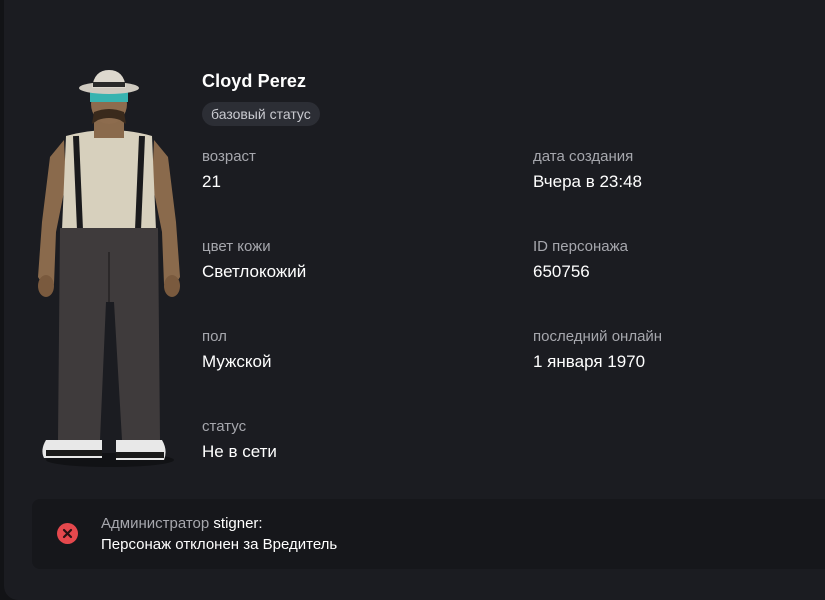 Image resolution: width=825 pixels, height=600 pixels. I want to click on created-date-value: Вчера в 23:48, so click(588, 181).